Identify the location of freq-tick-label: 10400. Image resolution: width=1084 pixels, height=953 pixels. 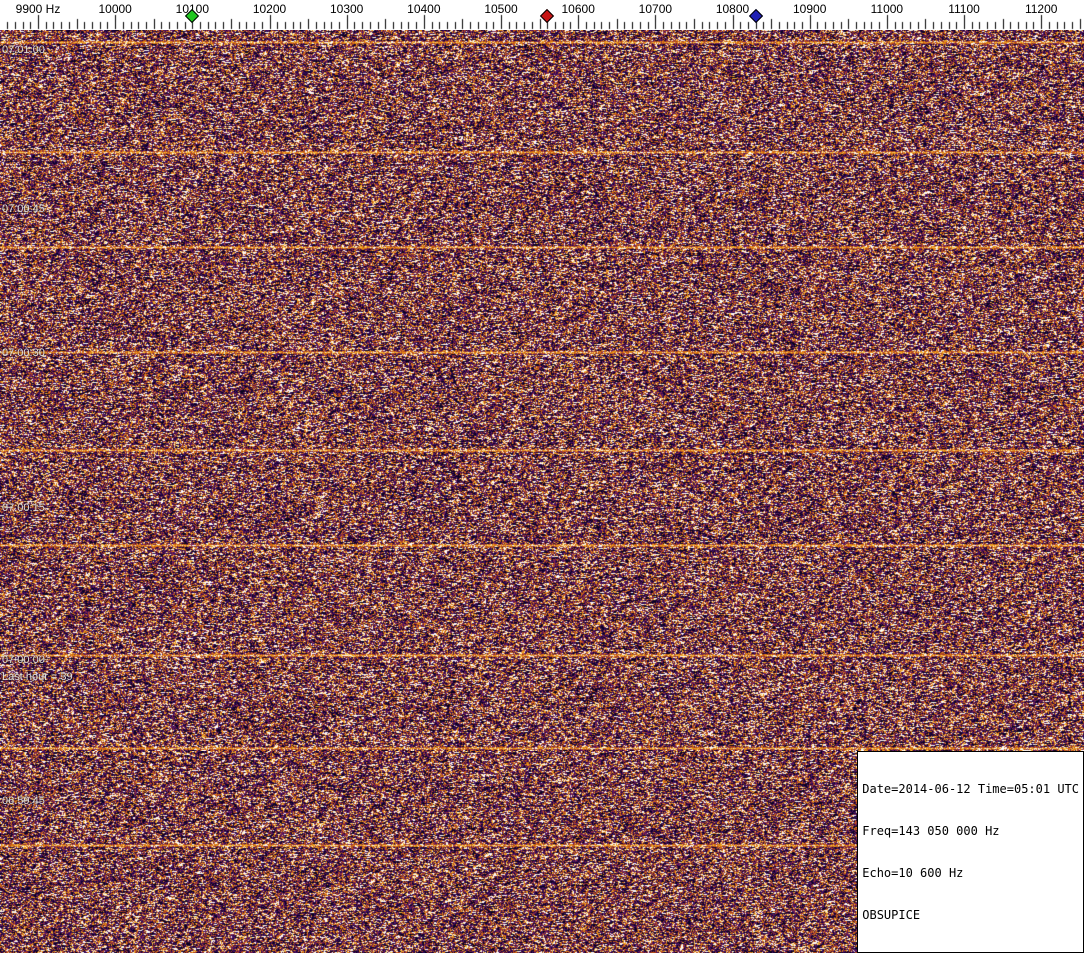
(424, 9).